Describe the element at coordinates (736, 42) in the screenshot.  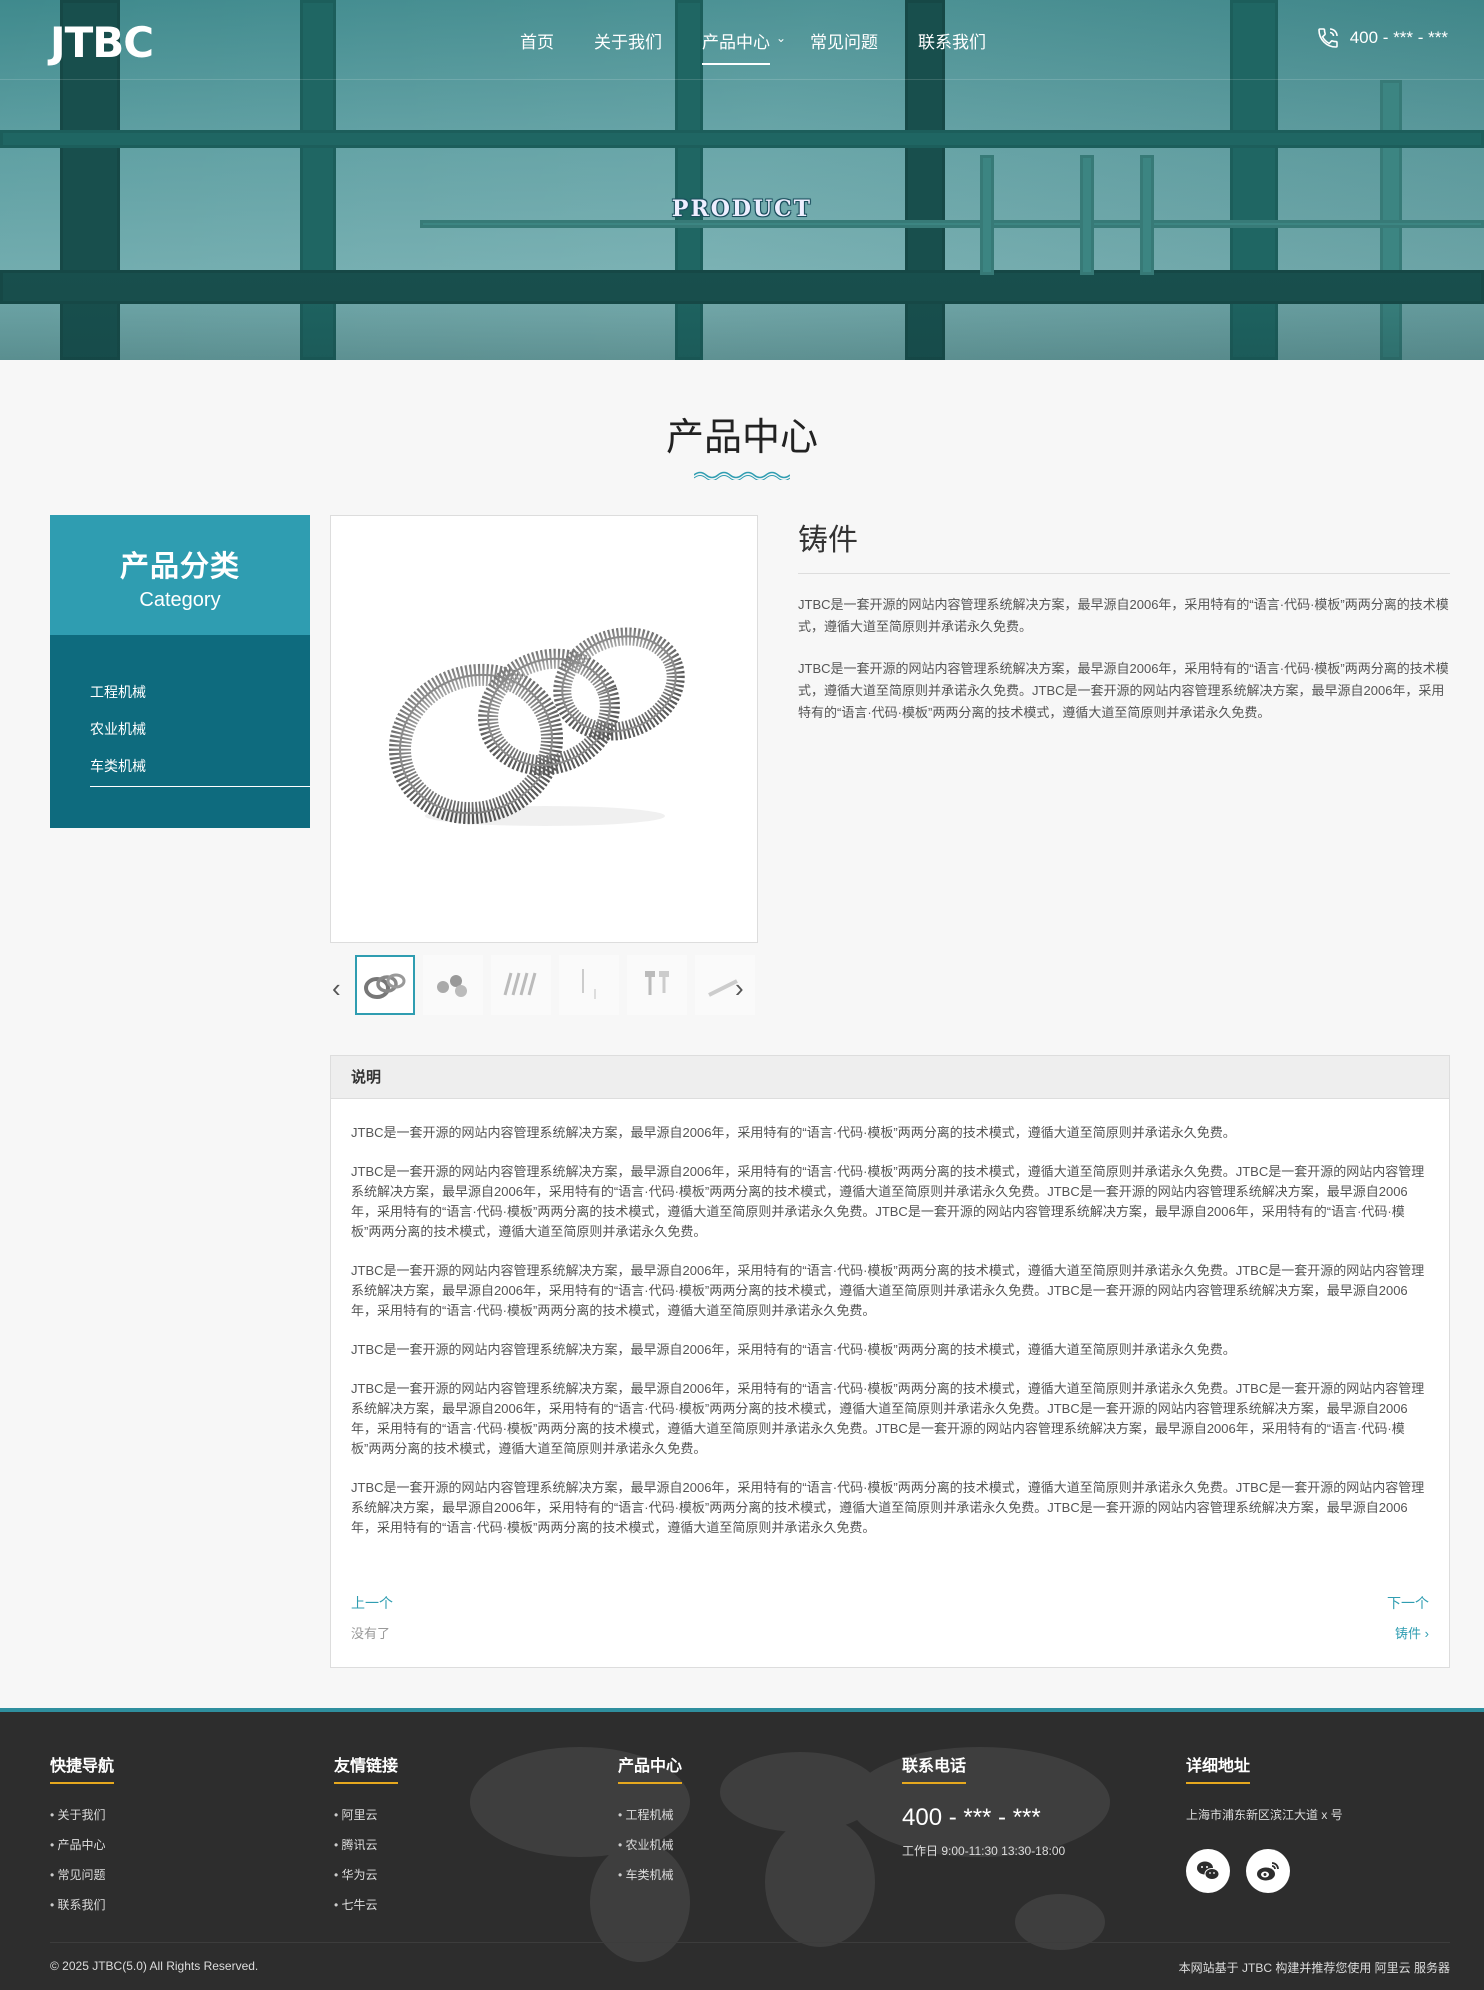
I see `nav-products-label: 产品中心` at that location.